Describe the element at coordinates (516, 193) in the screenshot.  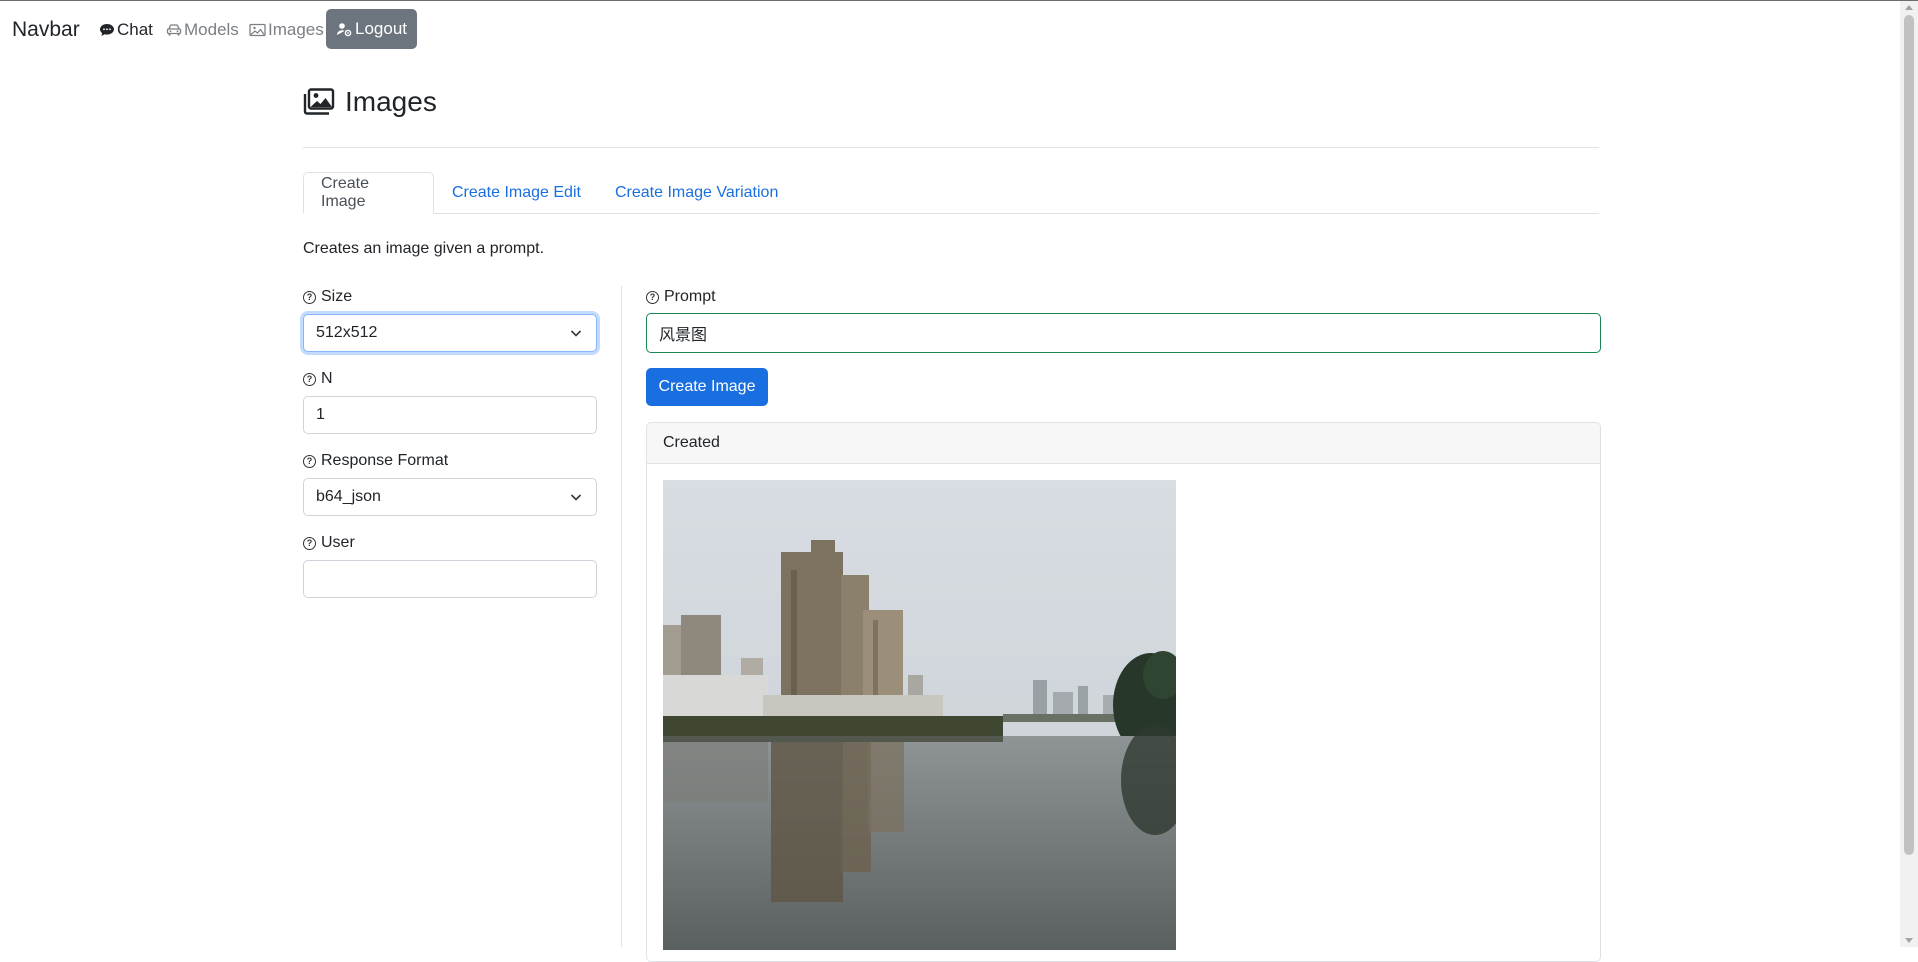
I see `tab-create-image-edit: Create Image Edit` at that location.